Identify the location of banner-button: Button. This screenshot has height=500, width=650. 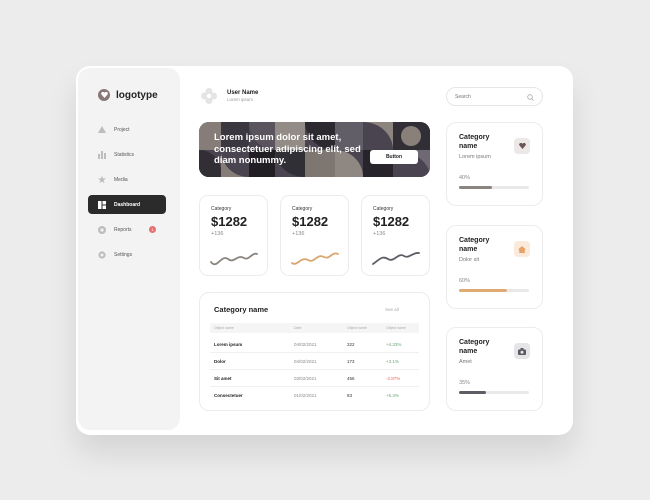
(394, 157).